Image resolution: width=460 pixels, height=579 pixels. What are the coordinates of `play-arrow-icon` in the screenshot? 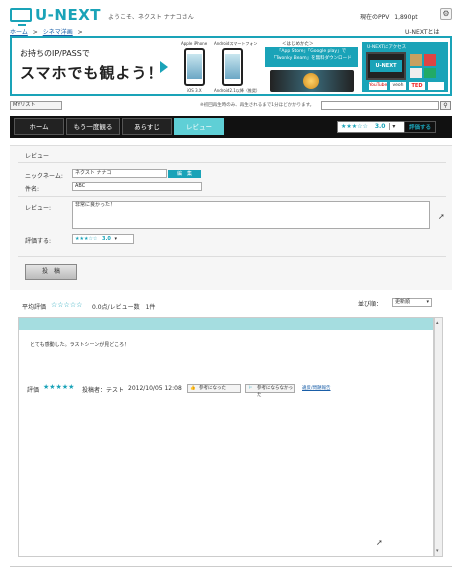 It's located at (164, 67).